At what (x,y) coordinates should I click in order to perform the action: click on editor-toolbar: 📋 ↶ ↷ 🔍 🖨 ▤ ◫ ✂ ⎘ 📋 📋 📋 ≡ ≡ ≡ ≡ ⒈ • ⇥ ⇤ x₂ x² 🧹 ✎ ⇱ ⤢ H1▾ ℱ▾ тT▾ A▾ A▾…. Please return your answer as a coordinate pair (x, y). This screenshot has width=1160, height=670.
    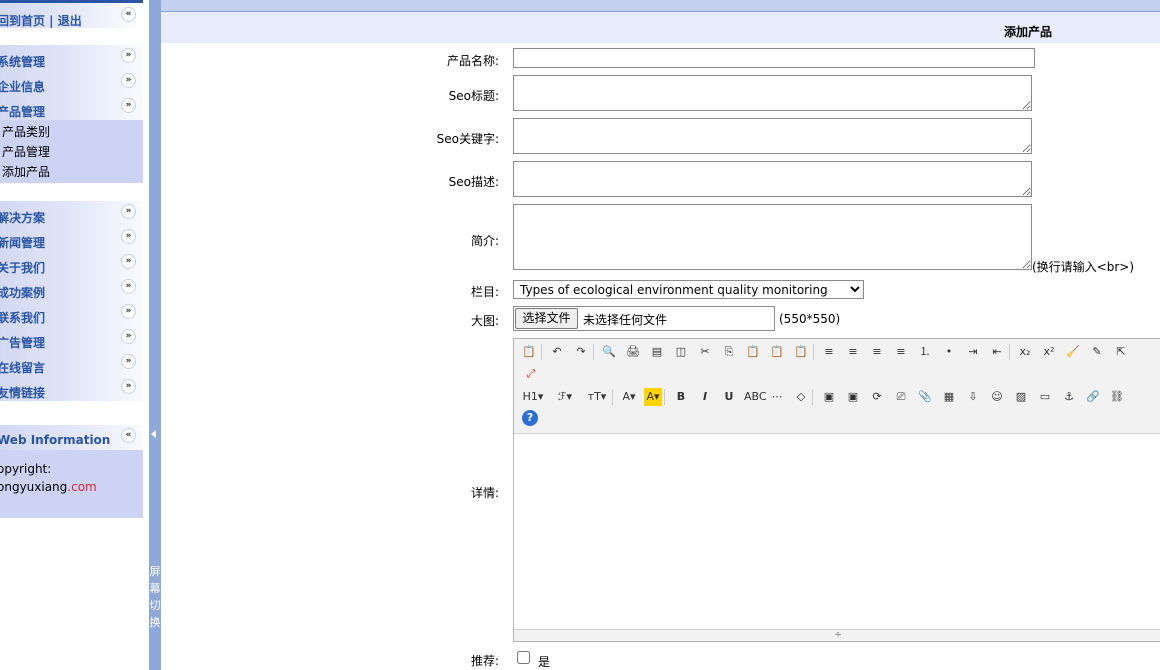
    Looking at the image, I should click on (837, 386).